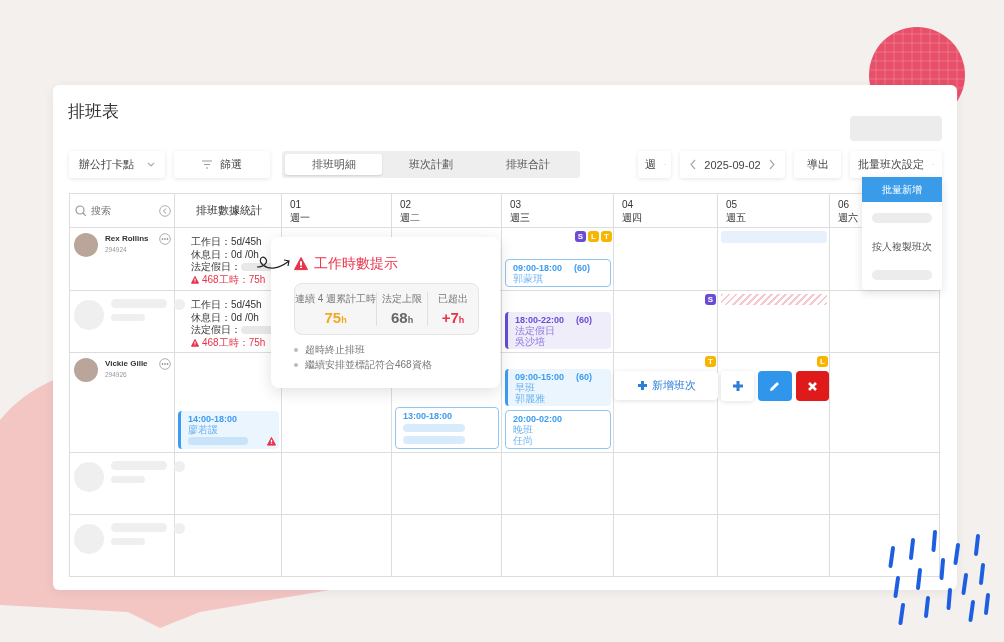 This screenshot has height=642, width=1004. Describe the element at coordinates (558, 330) in the screenshot. I see `shift-card: 18:00-22:00 (60) 法定假日 吳沙培` at that location.